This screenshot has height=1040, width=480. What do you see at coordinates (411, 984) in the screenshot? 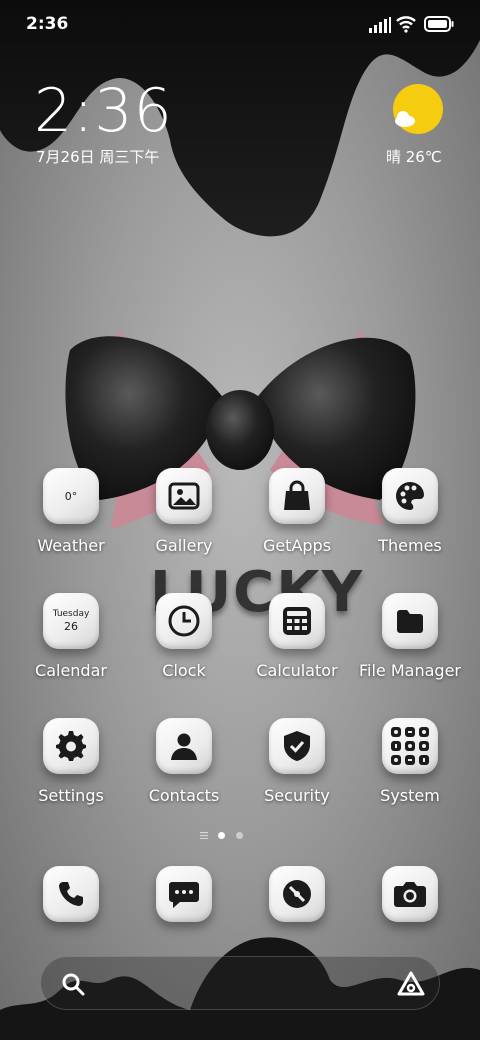
I see `assistant-icon` at bounding box center [411, 984].